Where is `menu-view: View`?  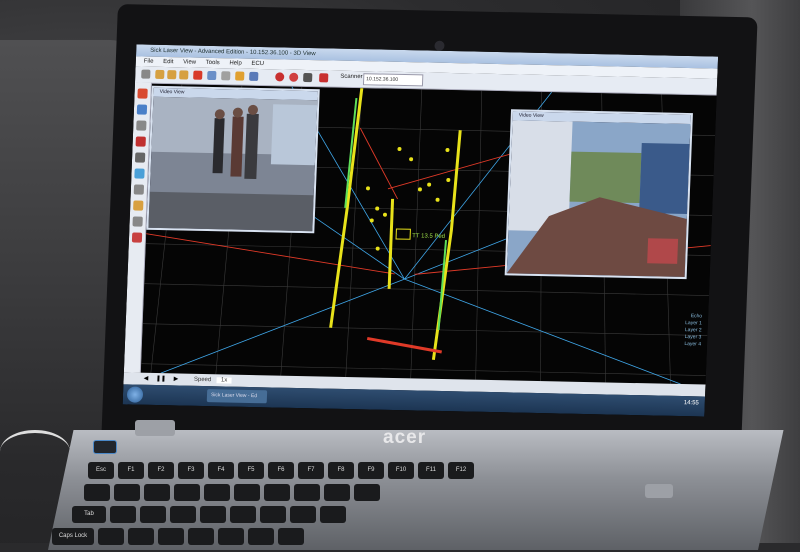
menu-view: View is located at coordinates (189, 62).